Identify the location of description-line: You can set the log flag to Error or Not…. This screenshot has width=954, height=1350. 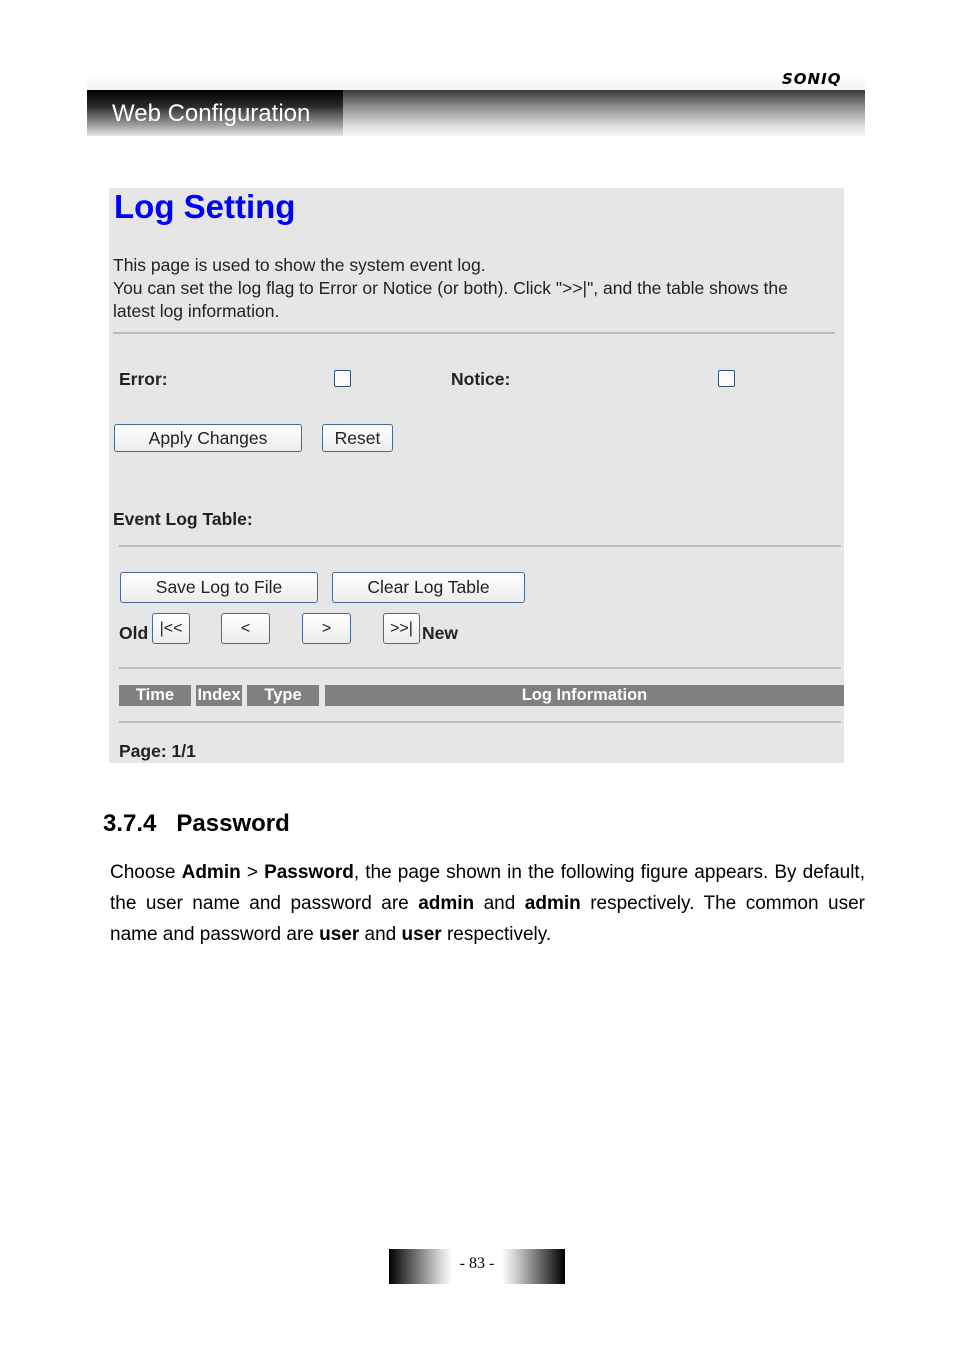
(450, 299).